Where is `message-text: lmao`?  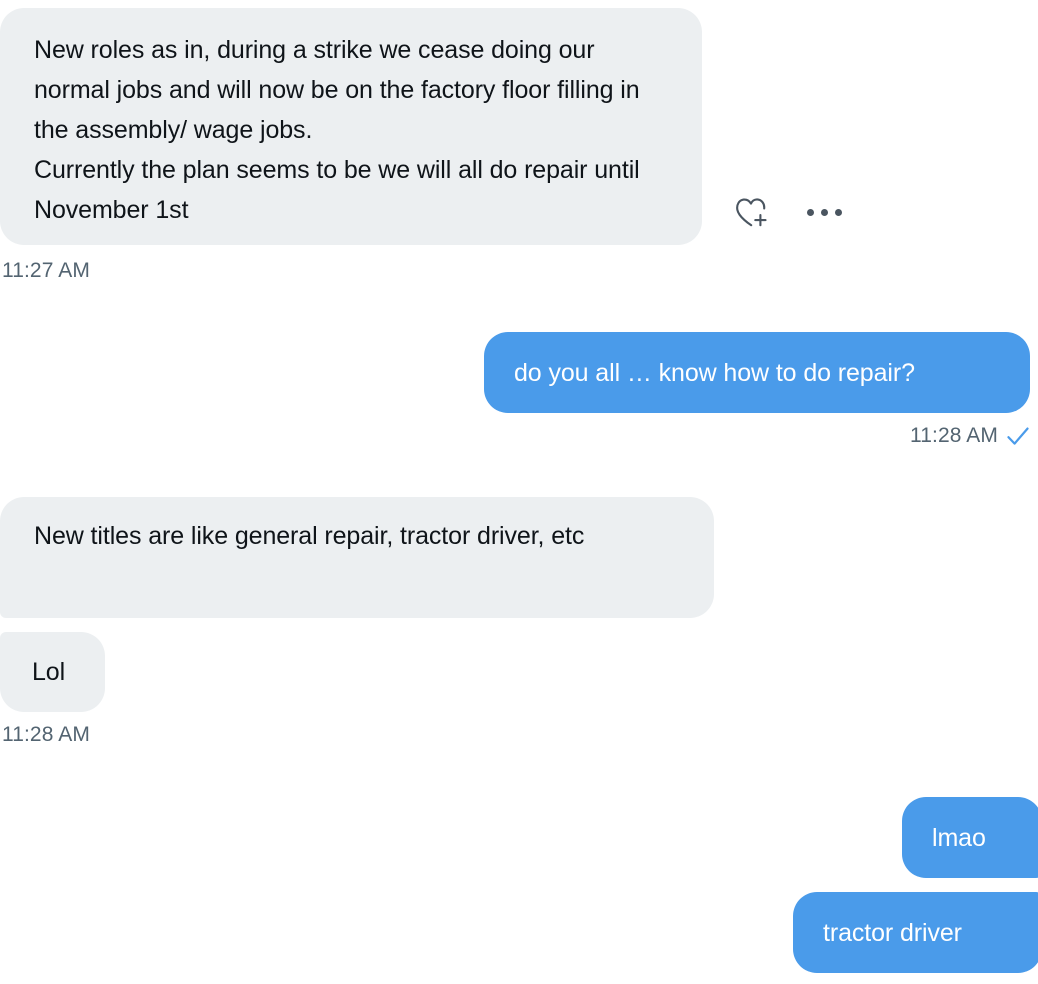 message-text: lmao is located at coordinates (959, 837).